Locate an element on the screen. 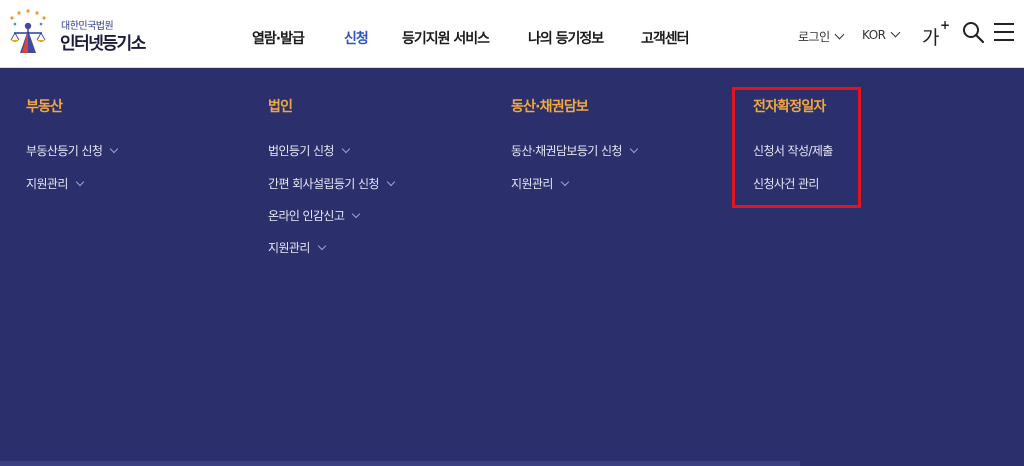 Image resolution: width=1024 pixels, height=466 pixels. language-dropdown: KOR is located at coordinates (881, 34).